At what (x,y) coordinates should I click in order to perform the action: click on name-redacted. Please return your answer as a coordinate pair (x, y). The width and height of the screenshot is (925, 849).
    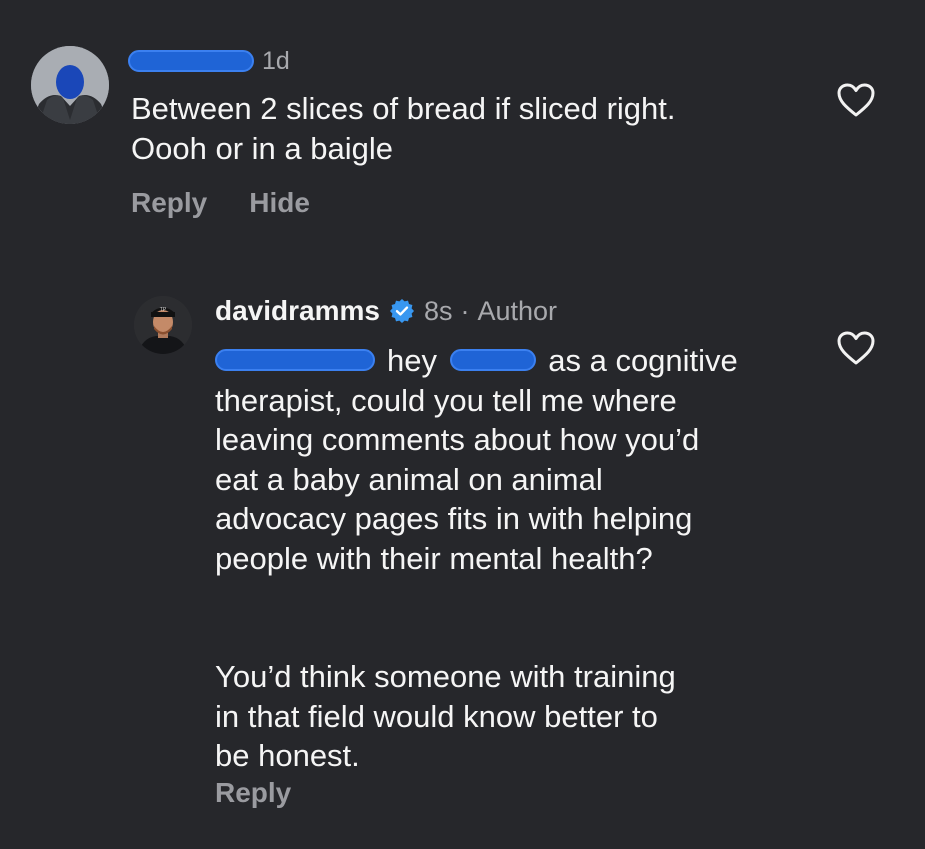
    Looking at the image, I should click on (492, 359).